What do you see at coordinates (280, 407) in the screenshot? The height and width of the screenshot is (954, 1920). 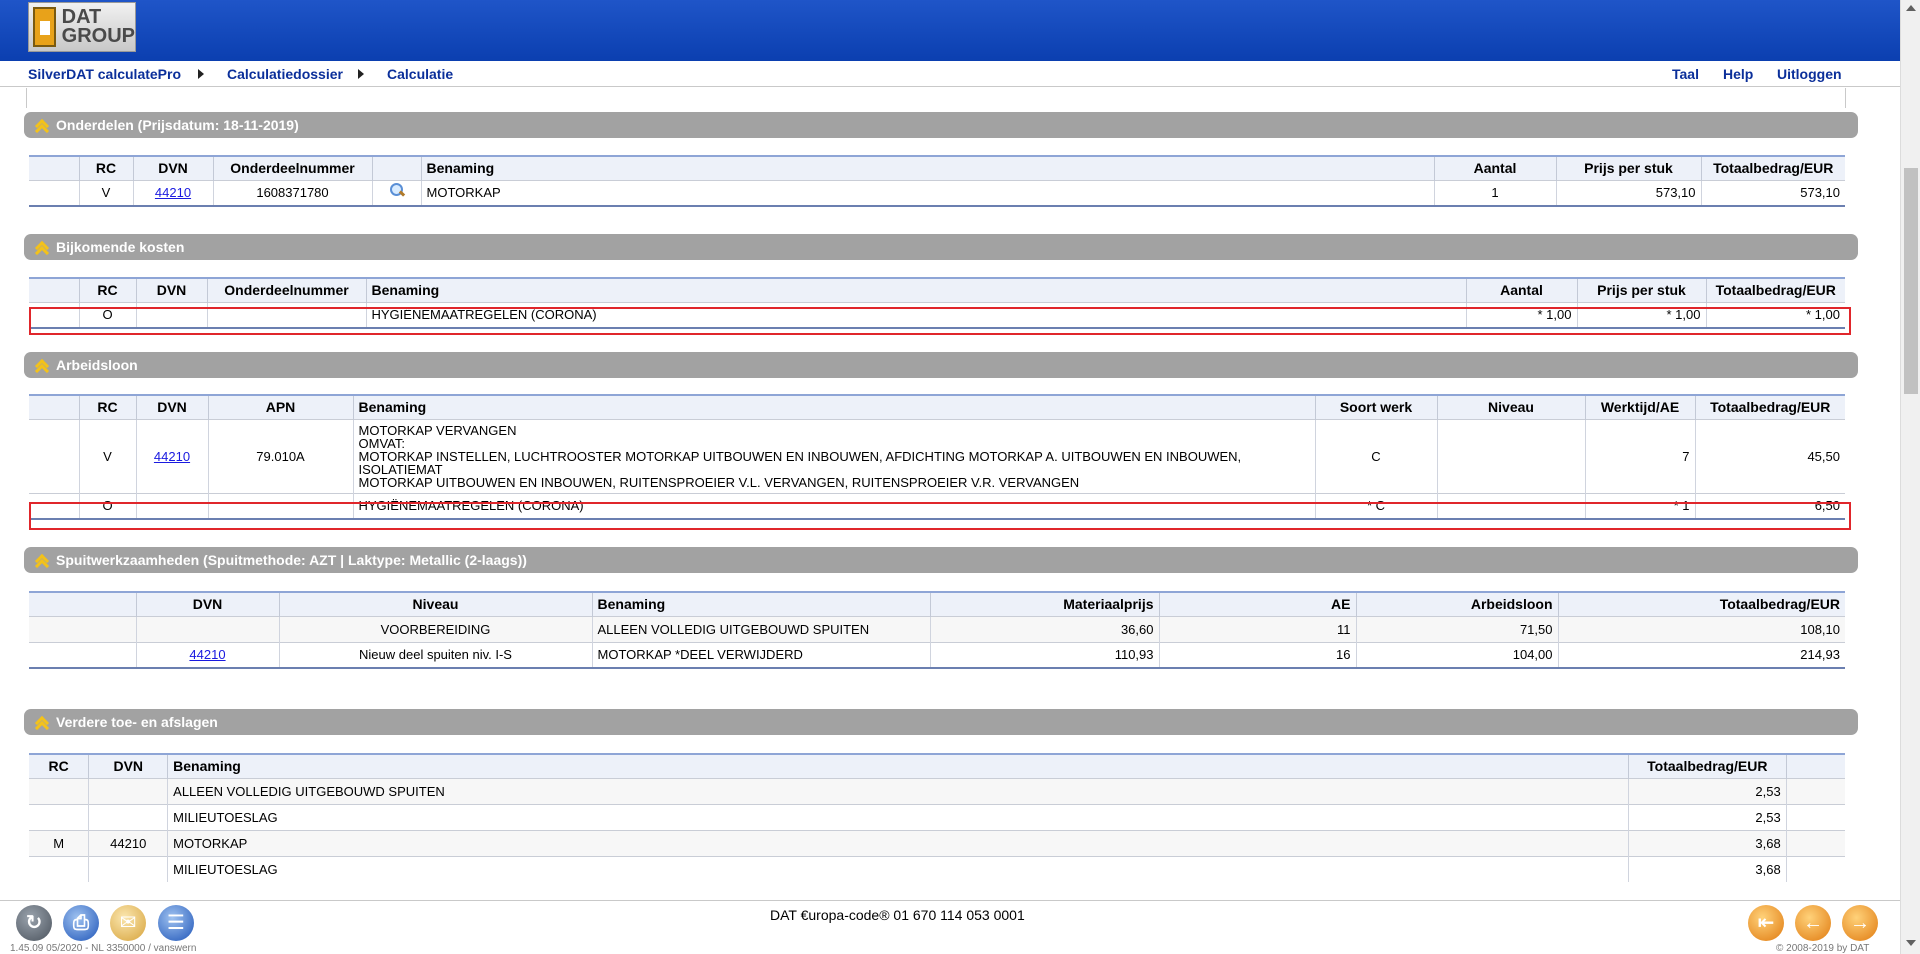 I see `column-header: APN` at bounding box center [280, 407].